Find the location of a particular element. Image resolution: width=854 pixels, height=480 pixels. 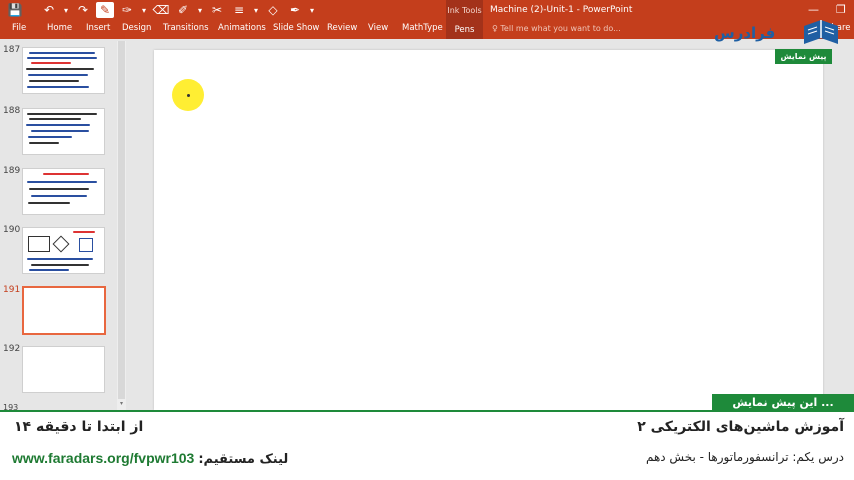

text-highlight-icon: ✒ is located at coordinates (295, 10).